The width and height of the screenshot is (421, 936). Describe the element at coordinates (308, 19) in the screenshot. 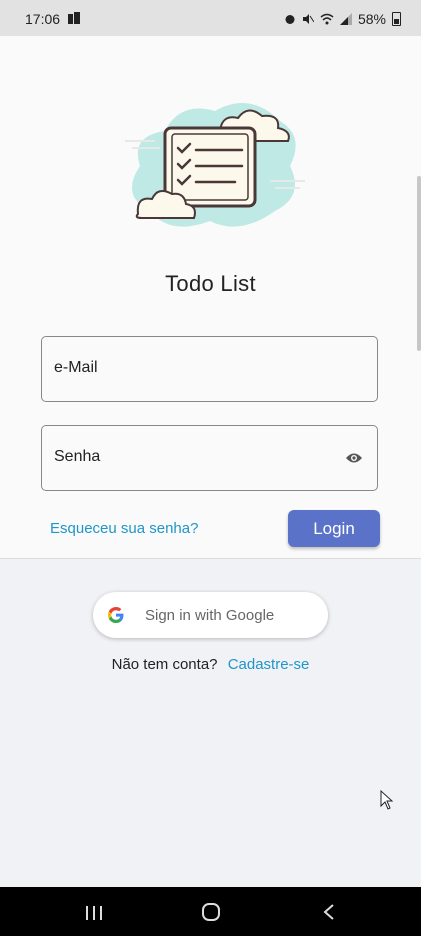

I see `mute-icon` at that location.